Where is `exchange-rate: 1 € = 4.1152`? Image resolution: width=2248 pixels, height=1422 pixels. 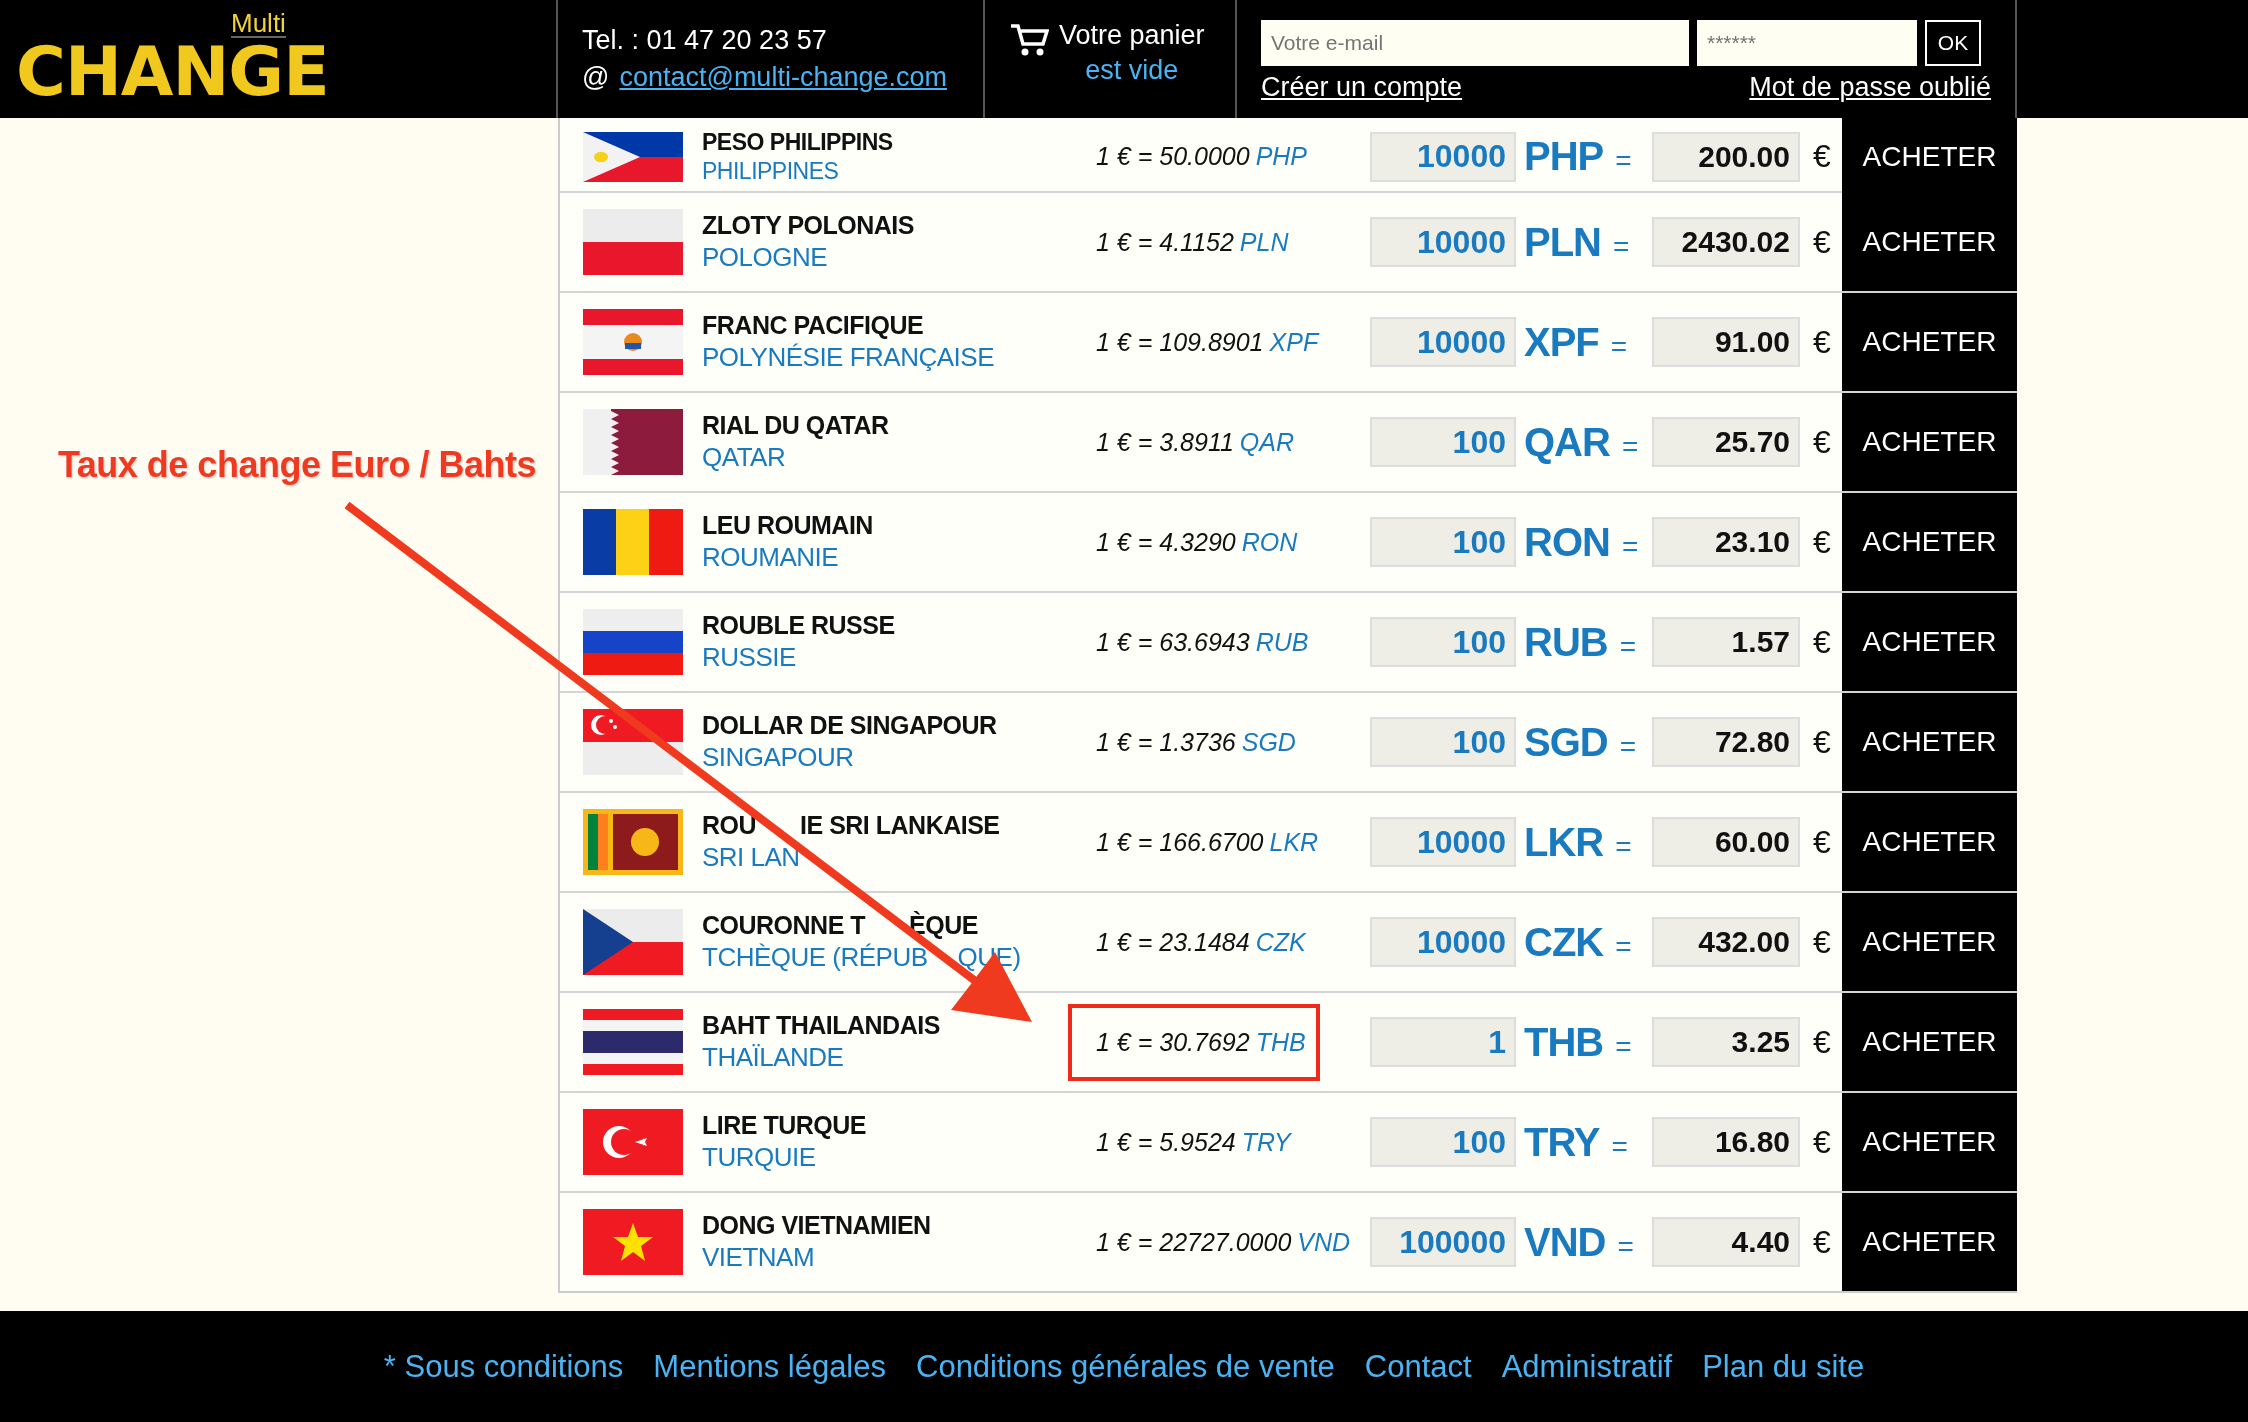
exchange-rate: 1 € = 4.1152 is located at coordinates (1165, 242).